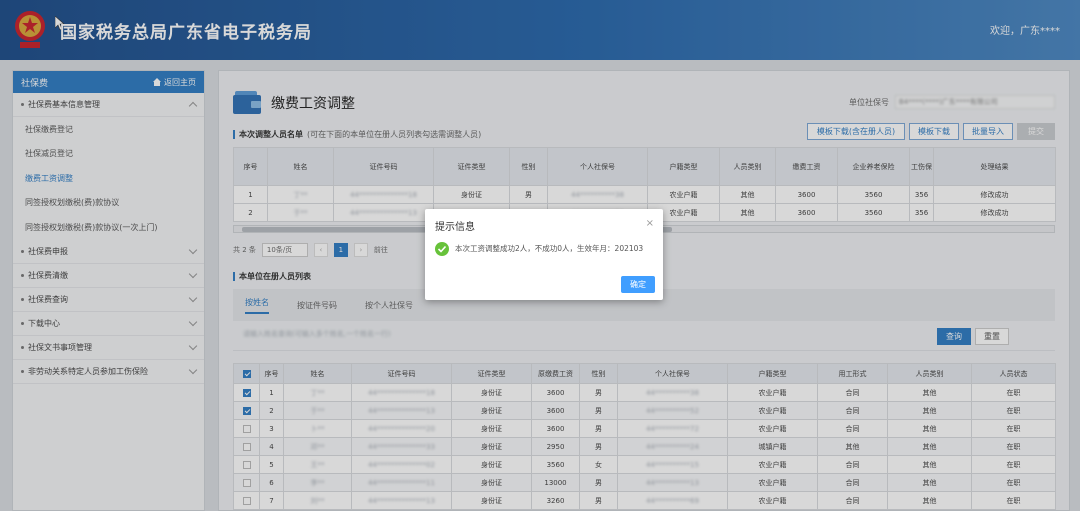 The image size is (1080, 511). Describe the element at coordinates (638, 284) in the screenshot. I see `confirm-button: 确定` at that location.